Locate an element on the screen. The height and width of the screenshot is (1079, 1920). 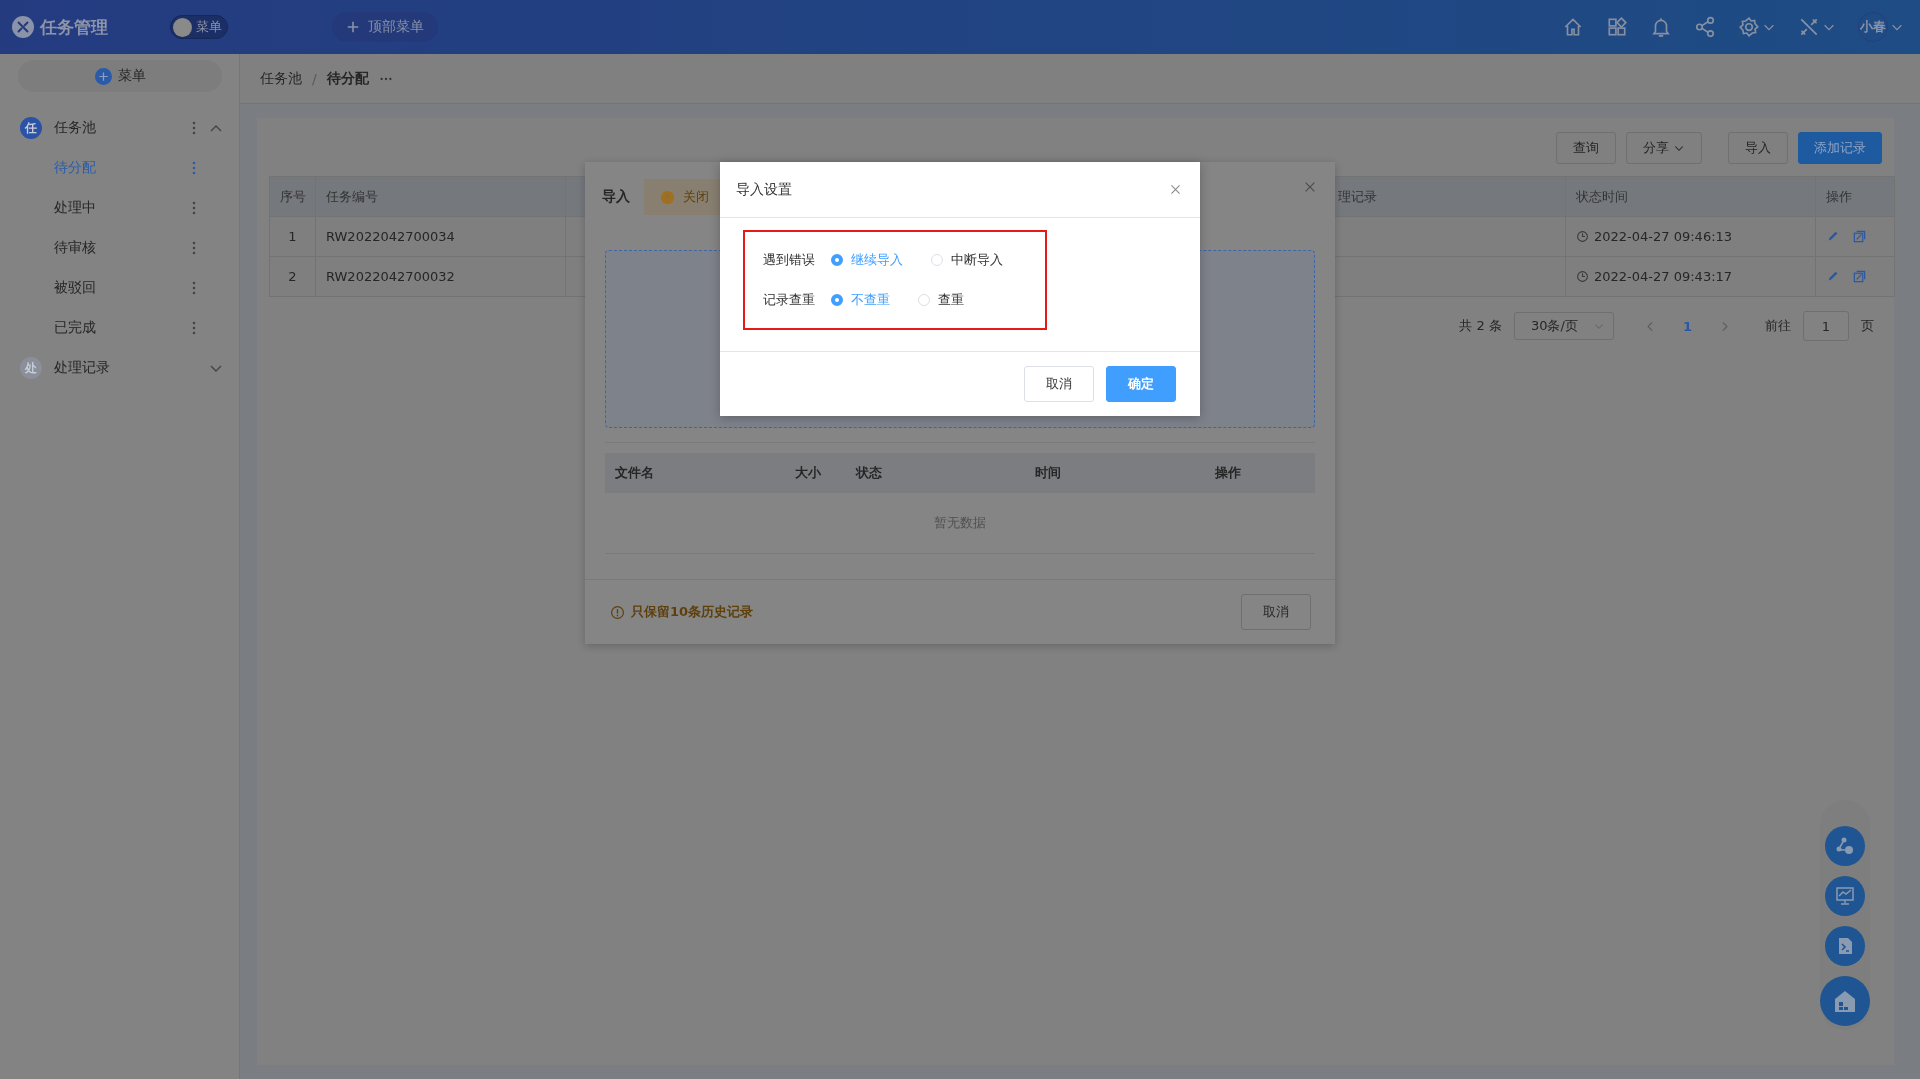
bell-icon is located at coordinates (1661, 27).